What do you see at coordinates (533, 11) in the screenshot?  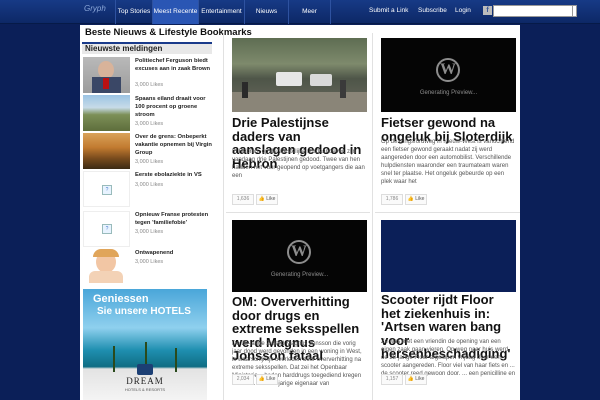 I see `search-input` at bounding box center [533, 11].